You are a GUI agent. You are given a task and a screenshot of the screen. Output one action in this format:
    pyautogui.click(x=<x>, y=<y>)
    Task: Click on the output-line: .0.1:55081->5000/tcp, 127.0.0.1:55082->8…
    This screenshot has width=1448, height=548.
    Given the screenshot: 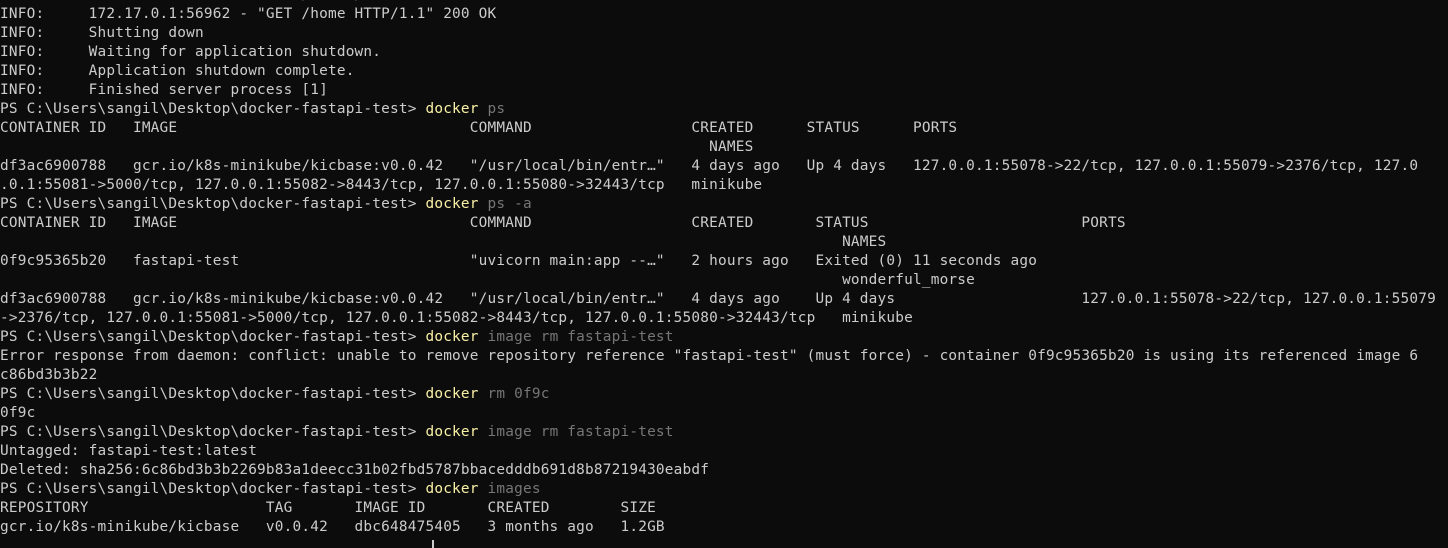 What is the action you would take?
    pyautogui.click(x=381, y=185)
    